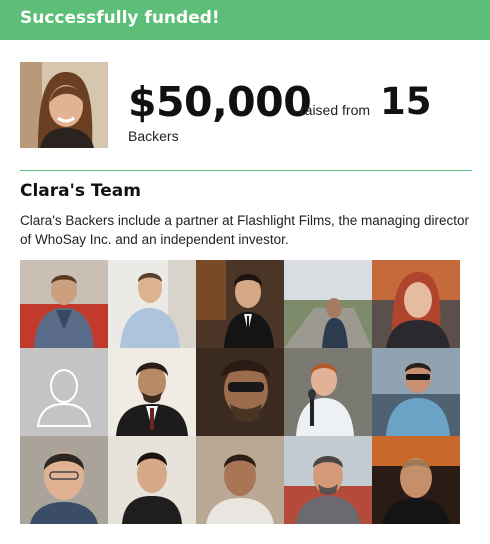 The height and width of the screenshot is (544, 490). I want to click on funded-banner: Successfully funded!, so click(245, 20).